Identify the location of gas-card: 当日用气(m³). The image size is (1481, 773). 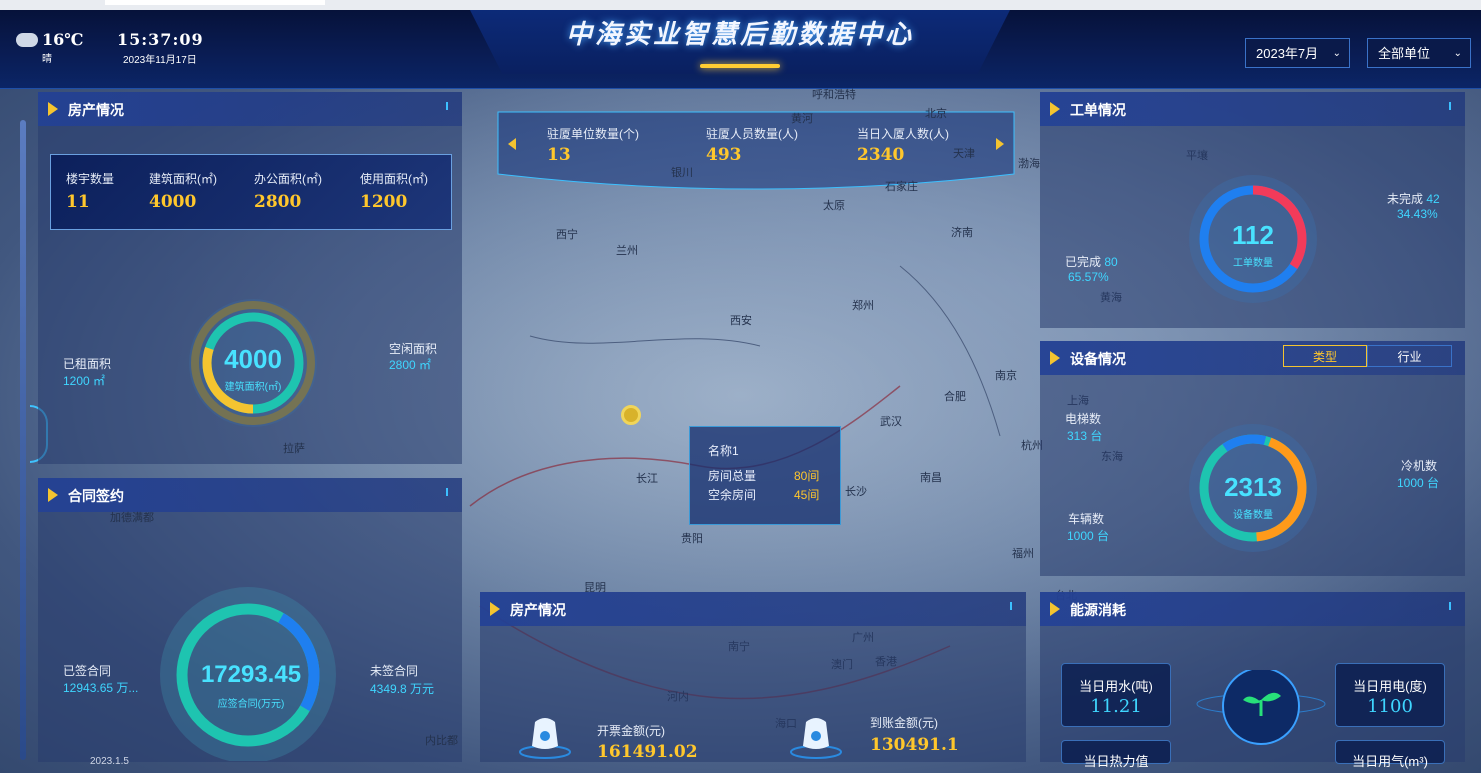
(1390, 754).